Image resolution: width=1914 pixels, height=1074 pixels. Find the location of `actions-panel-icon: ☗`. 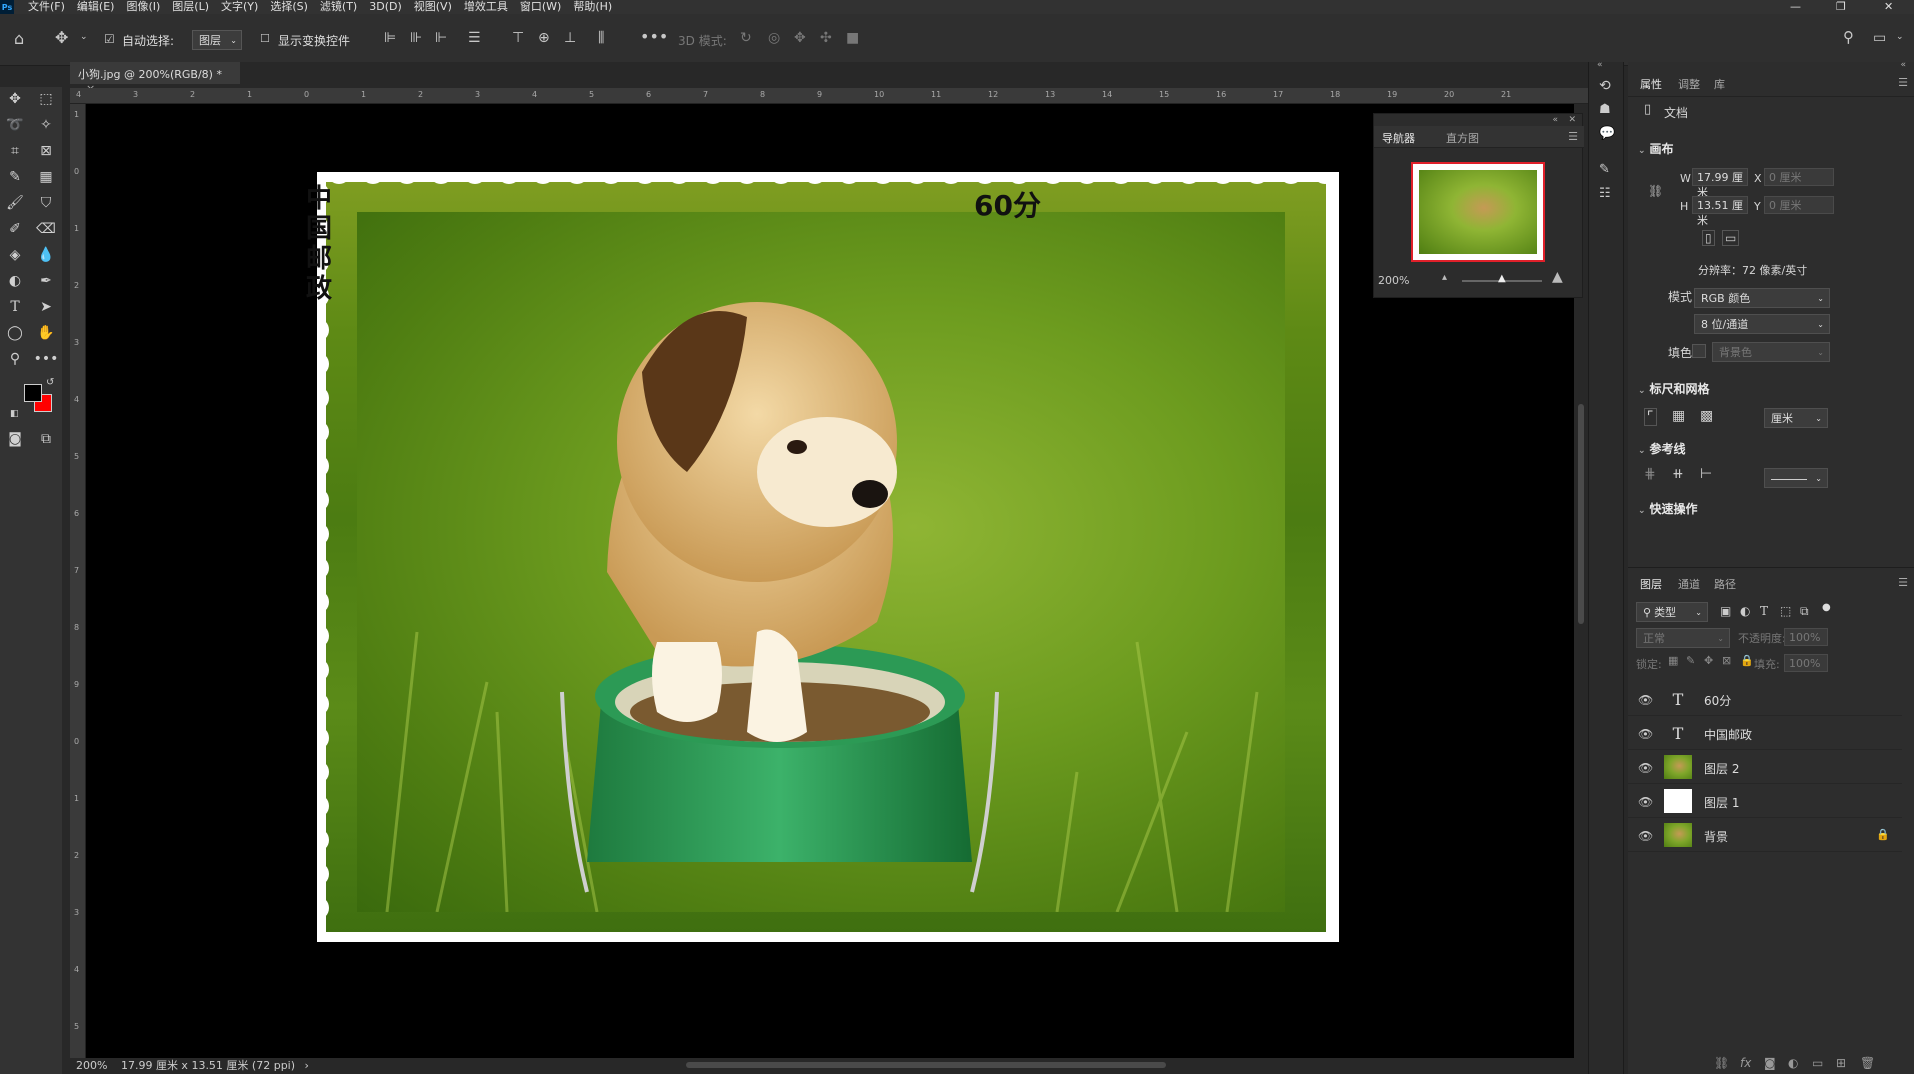

actions-panel-icon: ☗ is located at coordinates (1605, 109).